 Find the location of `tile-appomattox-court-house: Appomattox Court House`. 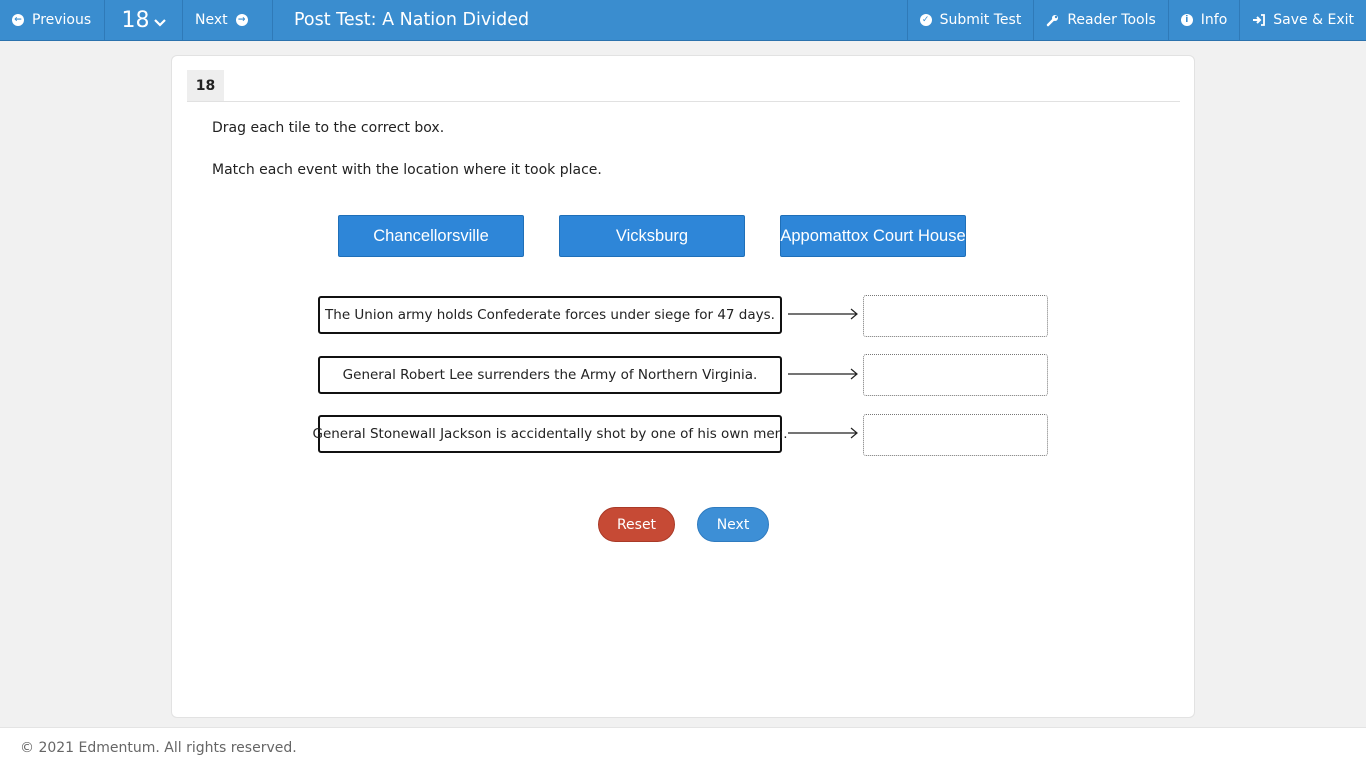

tile-appomattox-court-house: Appomattox Court House is located at coordinates (873, 236).